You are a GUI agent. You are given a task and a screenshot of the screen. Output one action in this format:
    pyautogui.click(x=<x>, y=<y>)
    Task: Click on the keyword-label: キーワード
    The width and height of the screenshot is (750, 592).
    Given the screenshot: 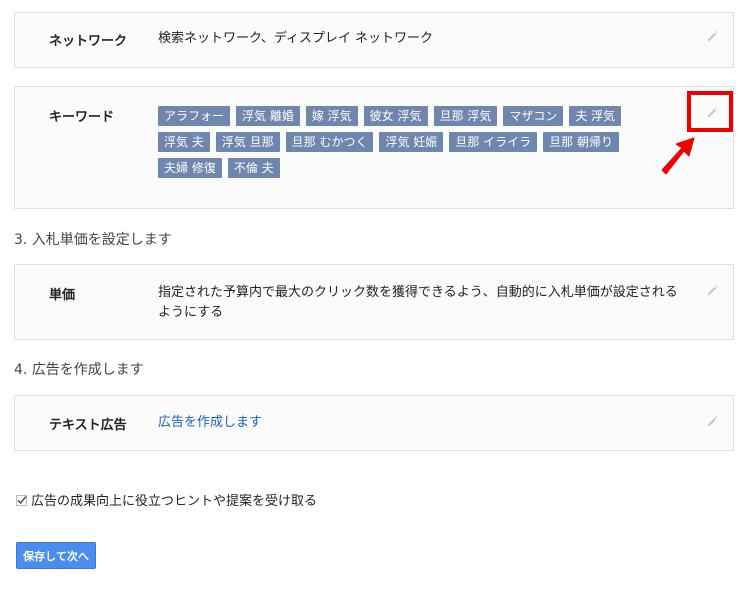 What is the action you would take?
    pyautogui.click(x=82, y=117)
    